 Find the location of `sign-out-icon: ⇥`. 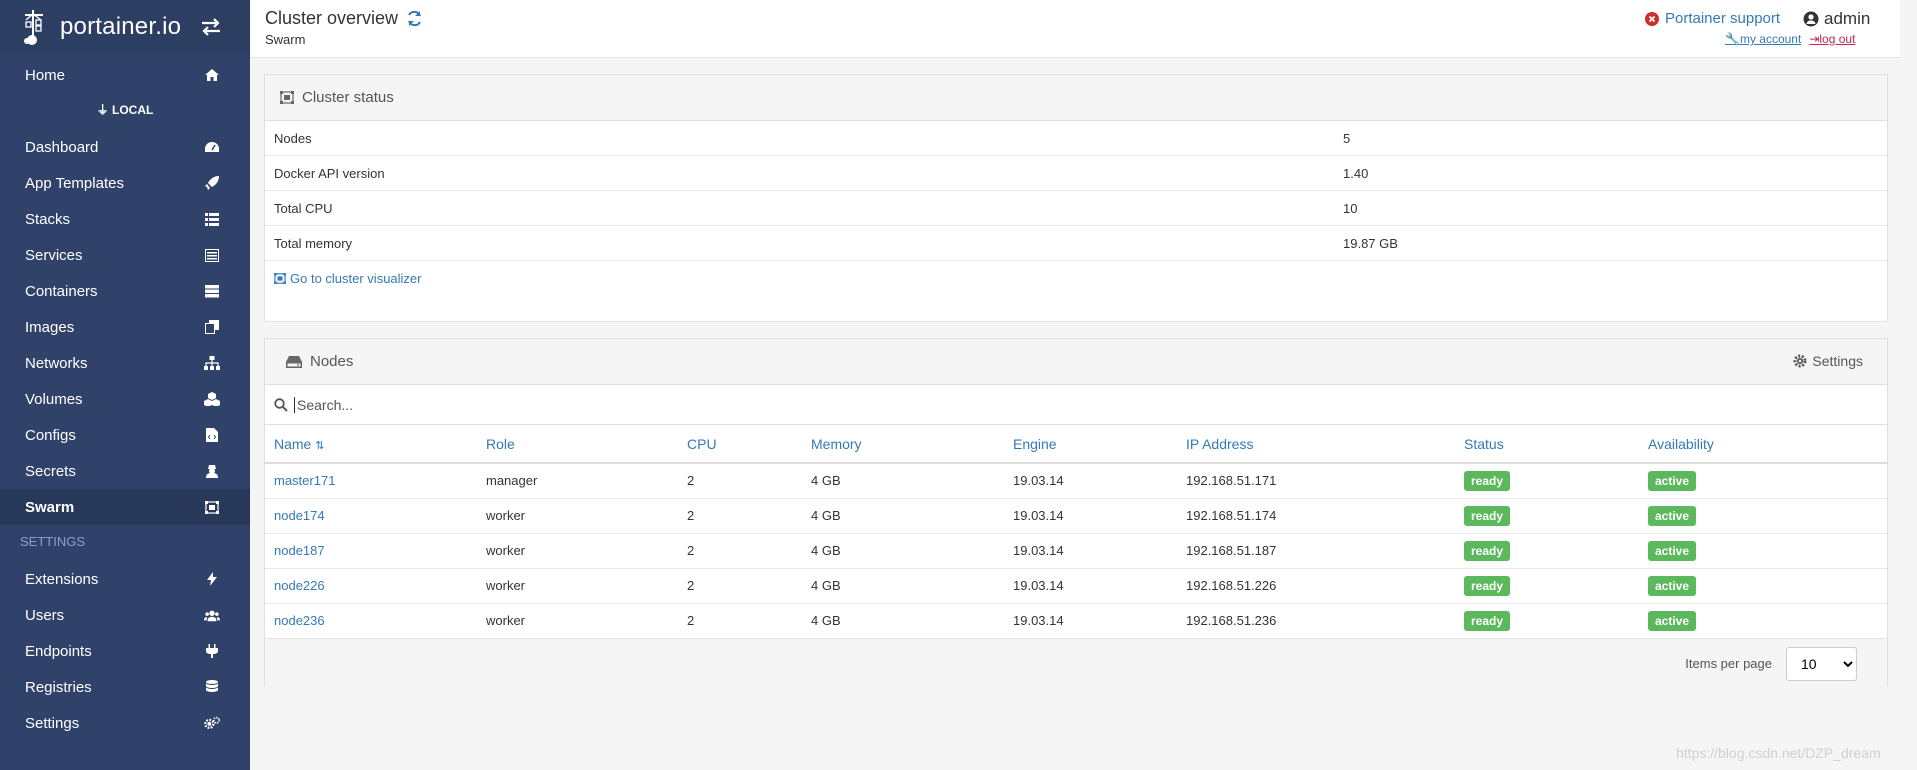

sign-out-icon: ⇥ is located at coordinates (1814, 39).